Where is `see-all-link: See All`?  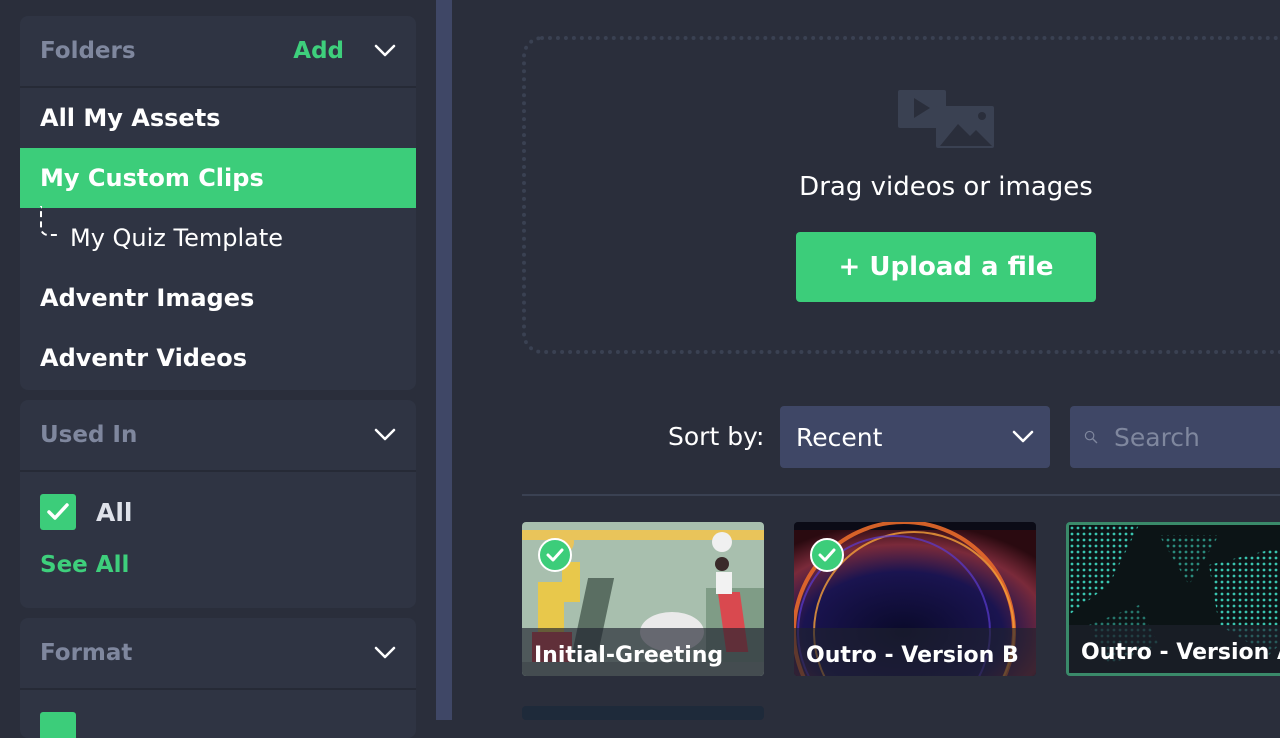 see-all-link: See All is located at coordinates (218, 565).